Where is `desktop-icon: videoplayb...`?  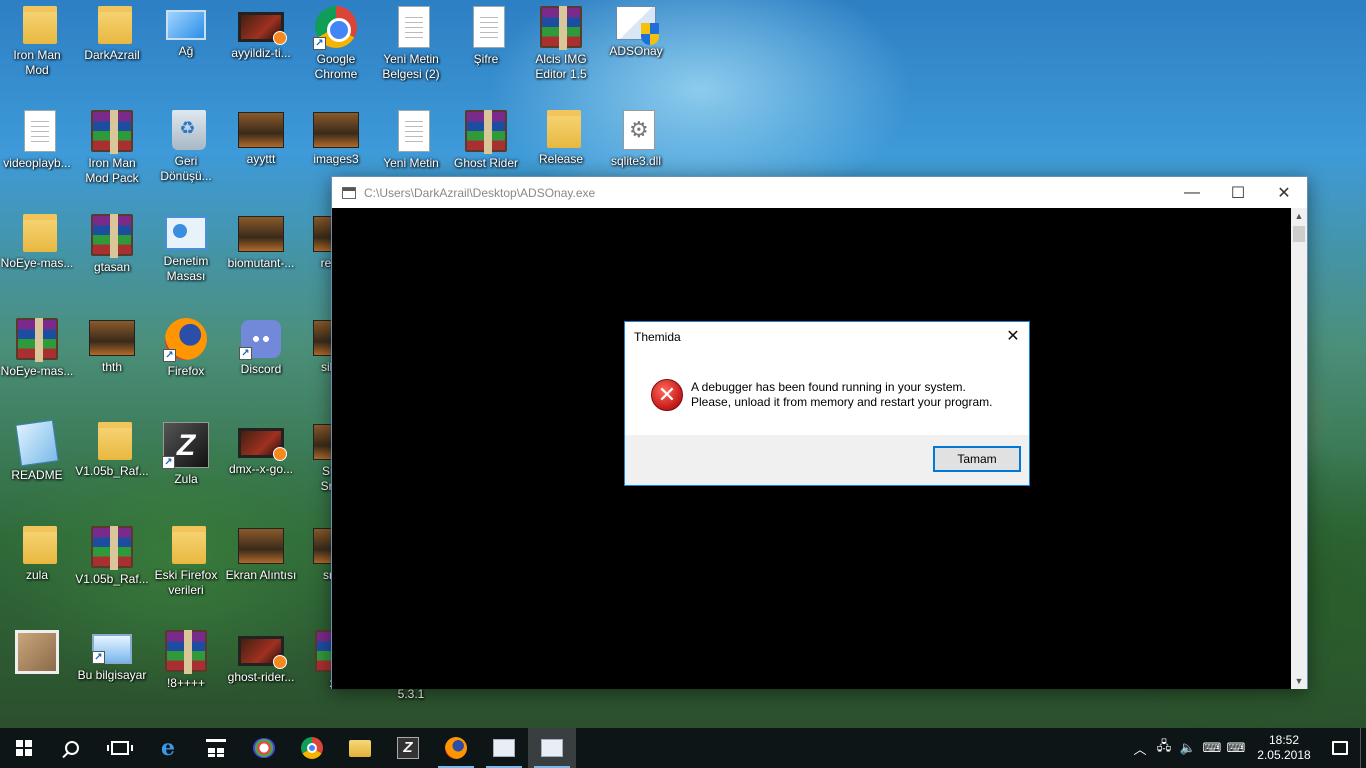 desktop-icon: videoplayb... is located at coordinates (37, 154).